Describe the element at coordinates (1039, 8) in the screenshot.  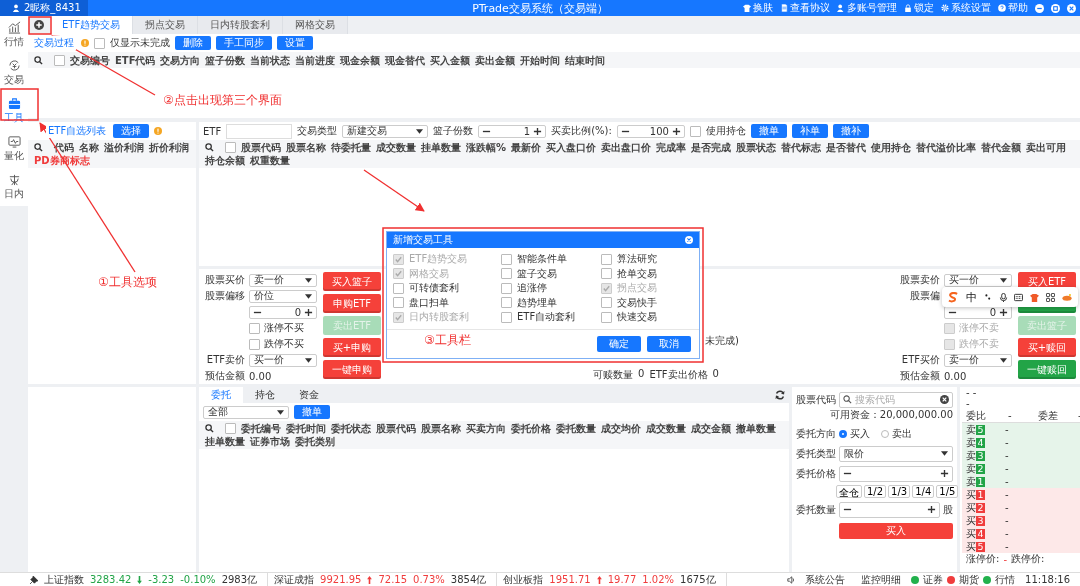
I see `minimize-icon` at that location.